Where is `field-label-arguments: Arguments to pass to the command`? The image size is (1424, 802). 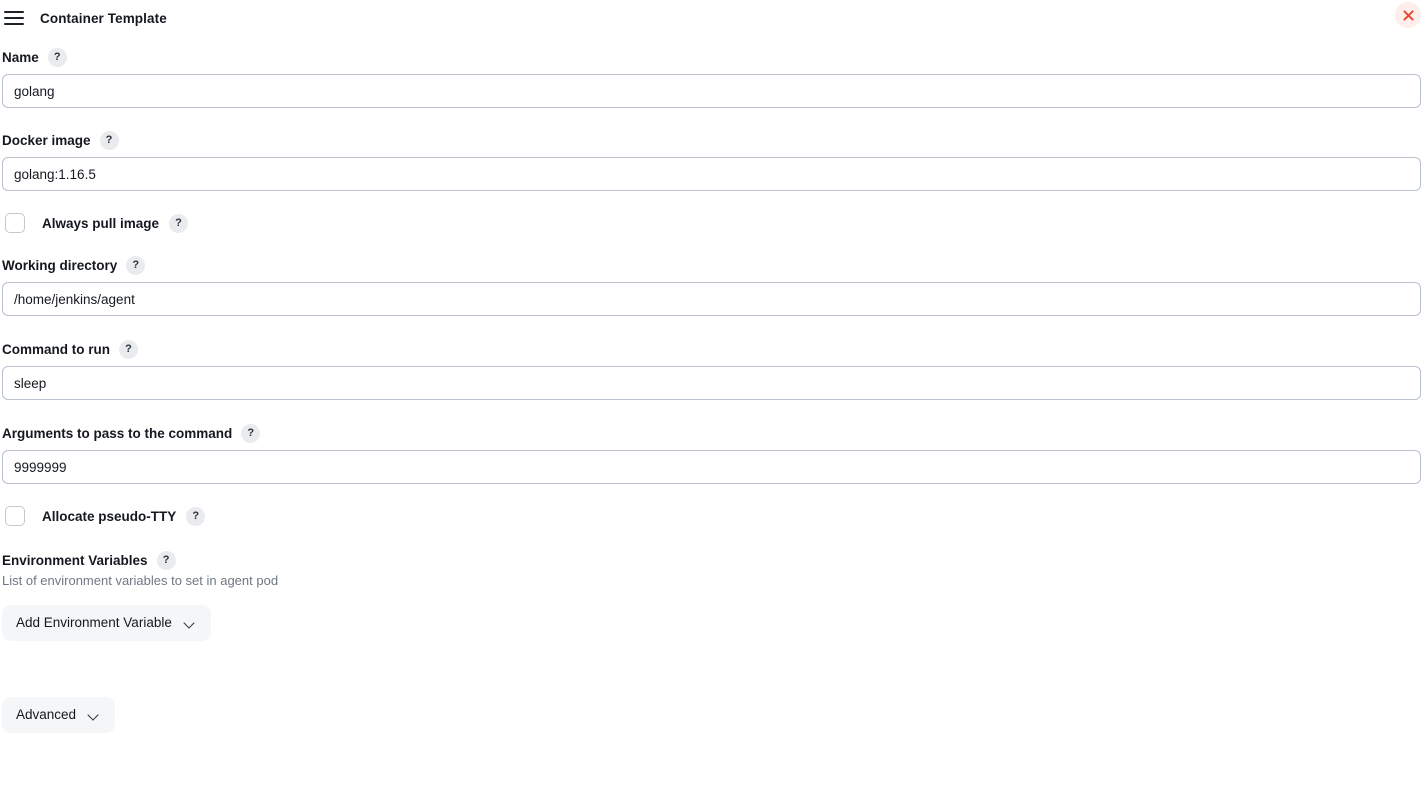 field-label-arguments: Arguments to pass to the command is located at coordinates (117, 433).